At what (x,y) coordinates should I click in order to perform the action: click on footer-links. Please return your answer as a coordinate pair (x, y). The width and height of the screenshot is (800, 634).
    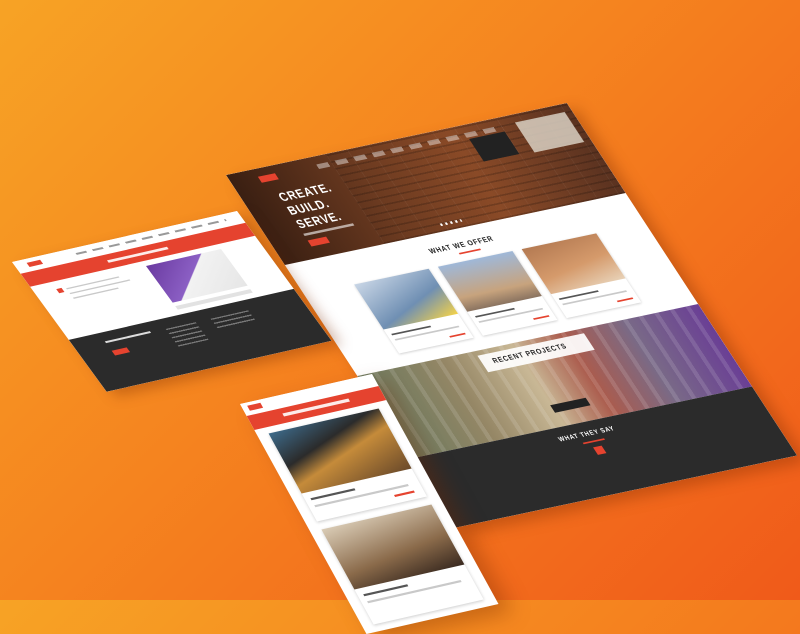
    Looking at the image, I should click on (187, 334).